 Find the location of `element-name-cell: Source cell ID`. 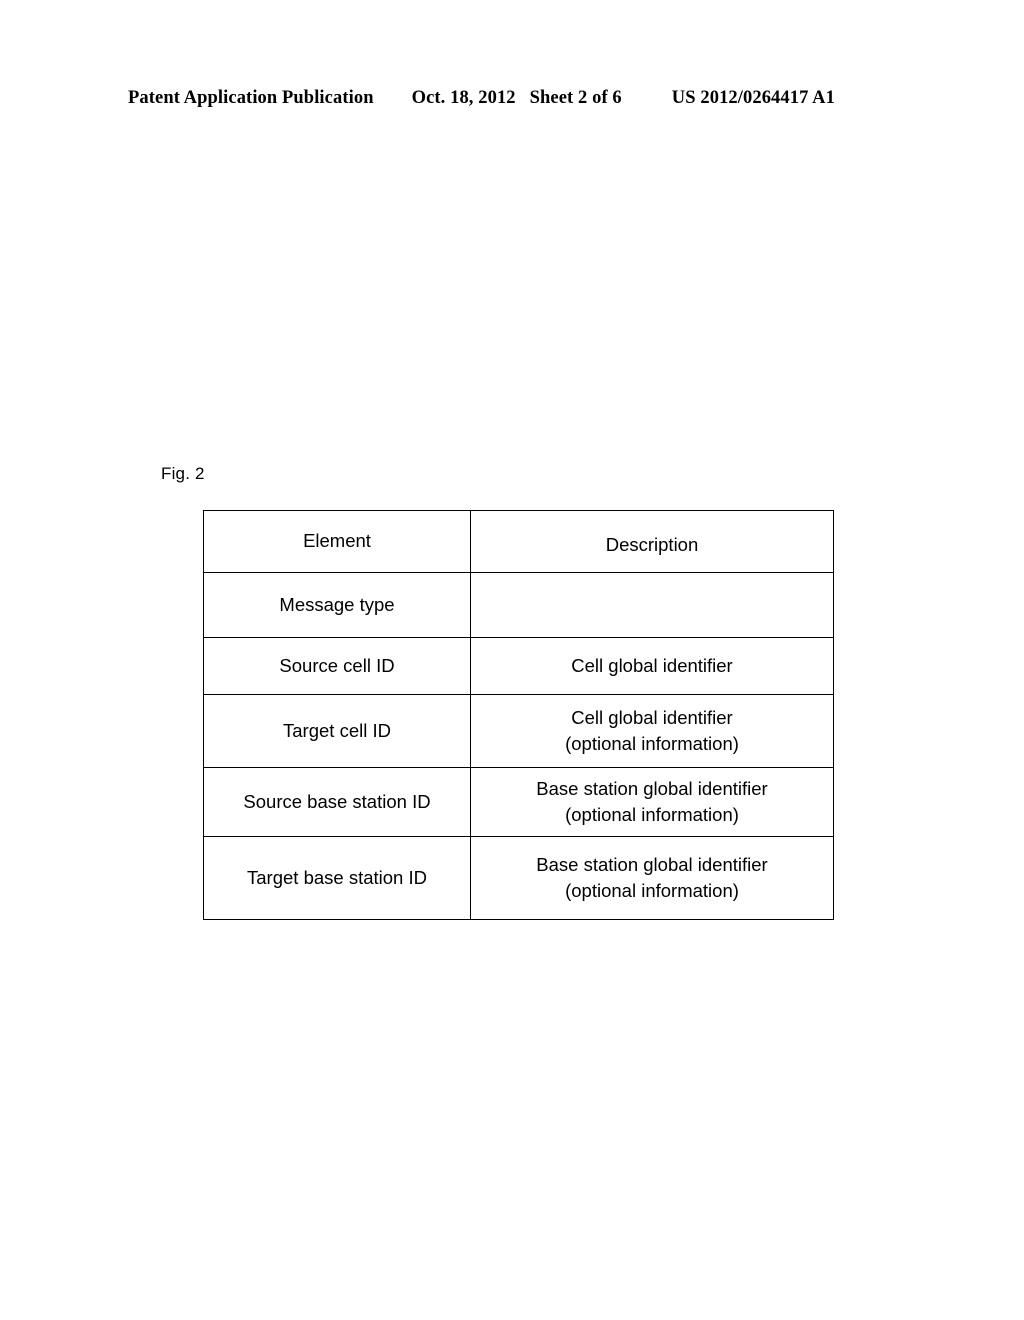

element-name-cell: Source cell ID is located at coordinates (337, 666).